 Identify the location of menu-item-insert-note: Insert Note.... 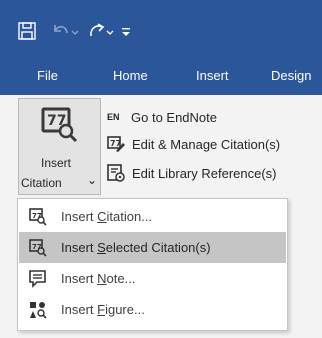
(152, 278).